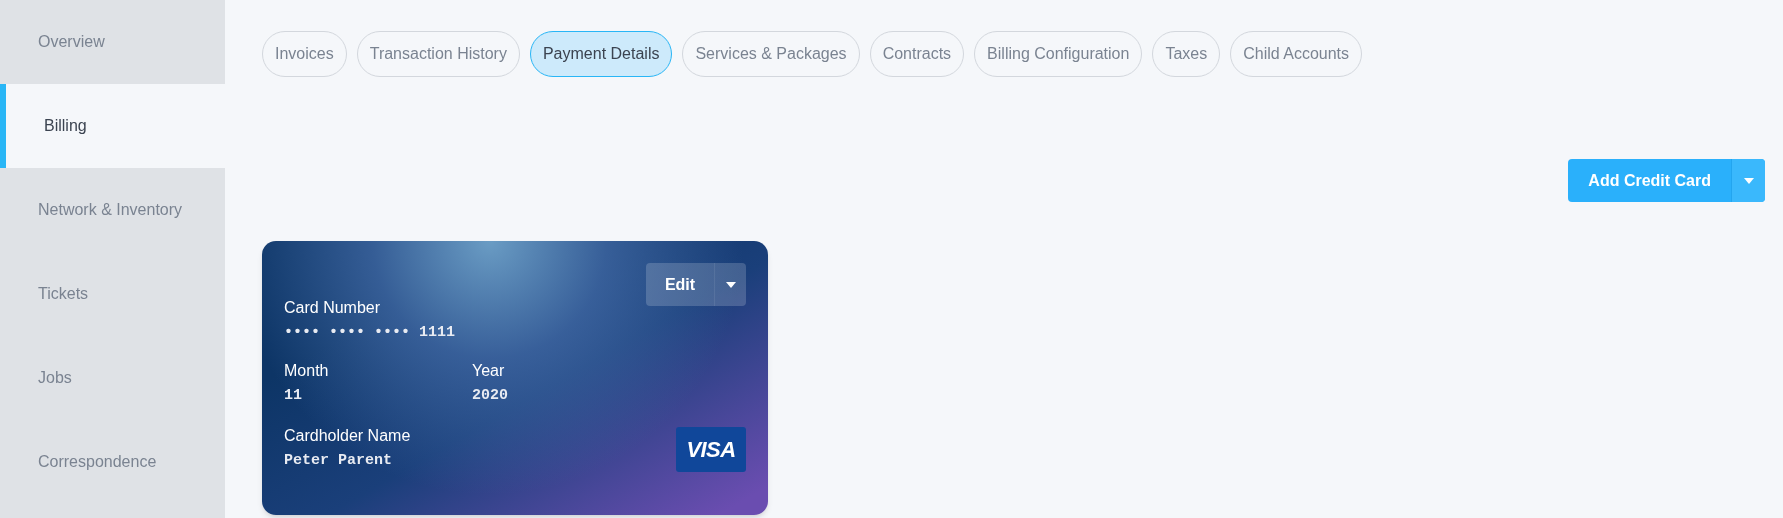 The height and width of the screenshot is (518, 1783). I want to click on sidebar-item: Tickets, so click(112, 294).